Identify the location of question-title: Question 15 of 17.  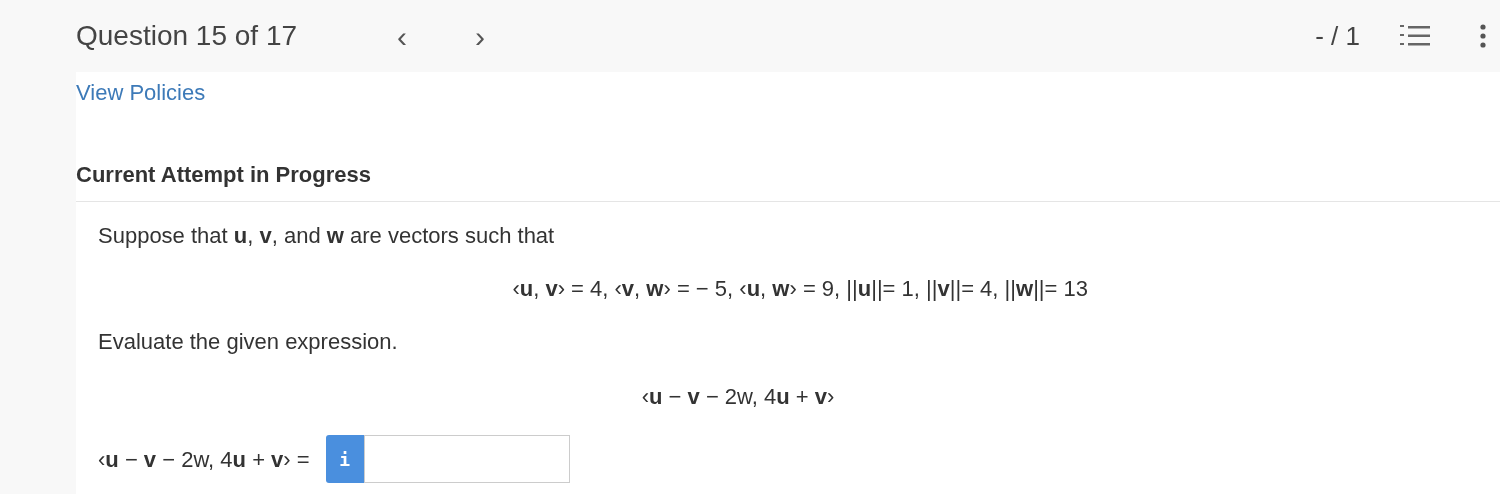
(187, 36).